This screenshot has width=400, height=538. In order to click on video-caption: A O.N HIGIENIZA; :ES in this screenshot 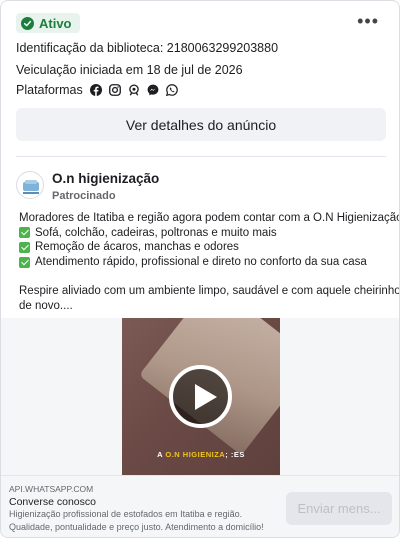, I will do `click(201, 454)`.